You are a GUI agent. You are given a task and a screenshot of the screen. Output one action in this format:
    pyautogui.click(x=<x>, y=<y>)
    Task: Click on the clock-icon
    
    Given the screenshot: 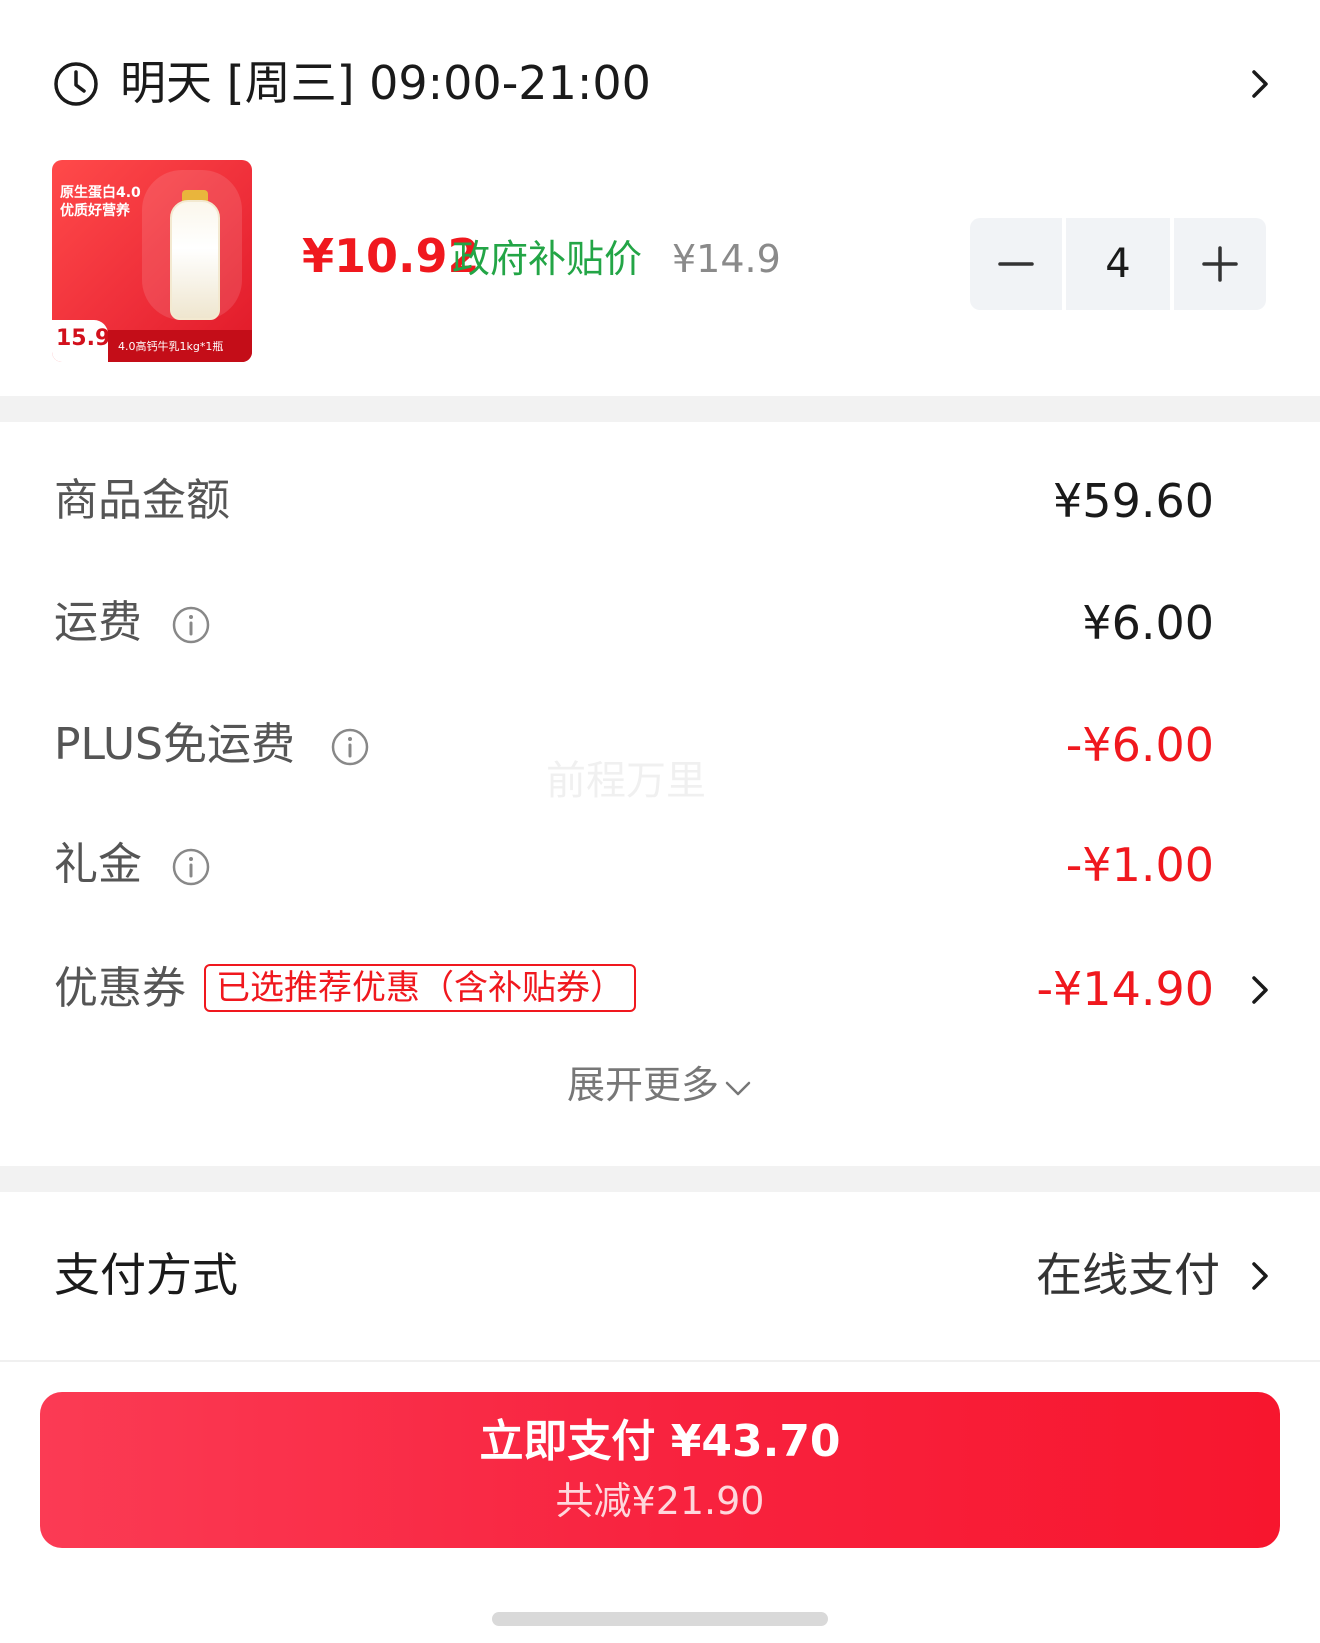 What is the action you would take?
    pyautogui.click(x=76, y=84)
    